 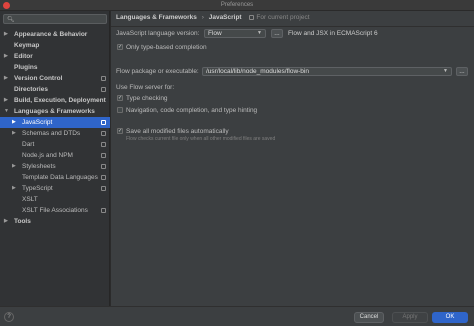 I want to click on search-input: 🔍︎, so click(x=55, y=19).